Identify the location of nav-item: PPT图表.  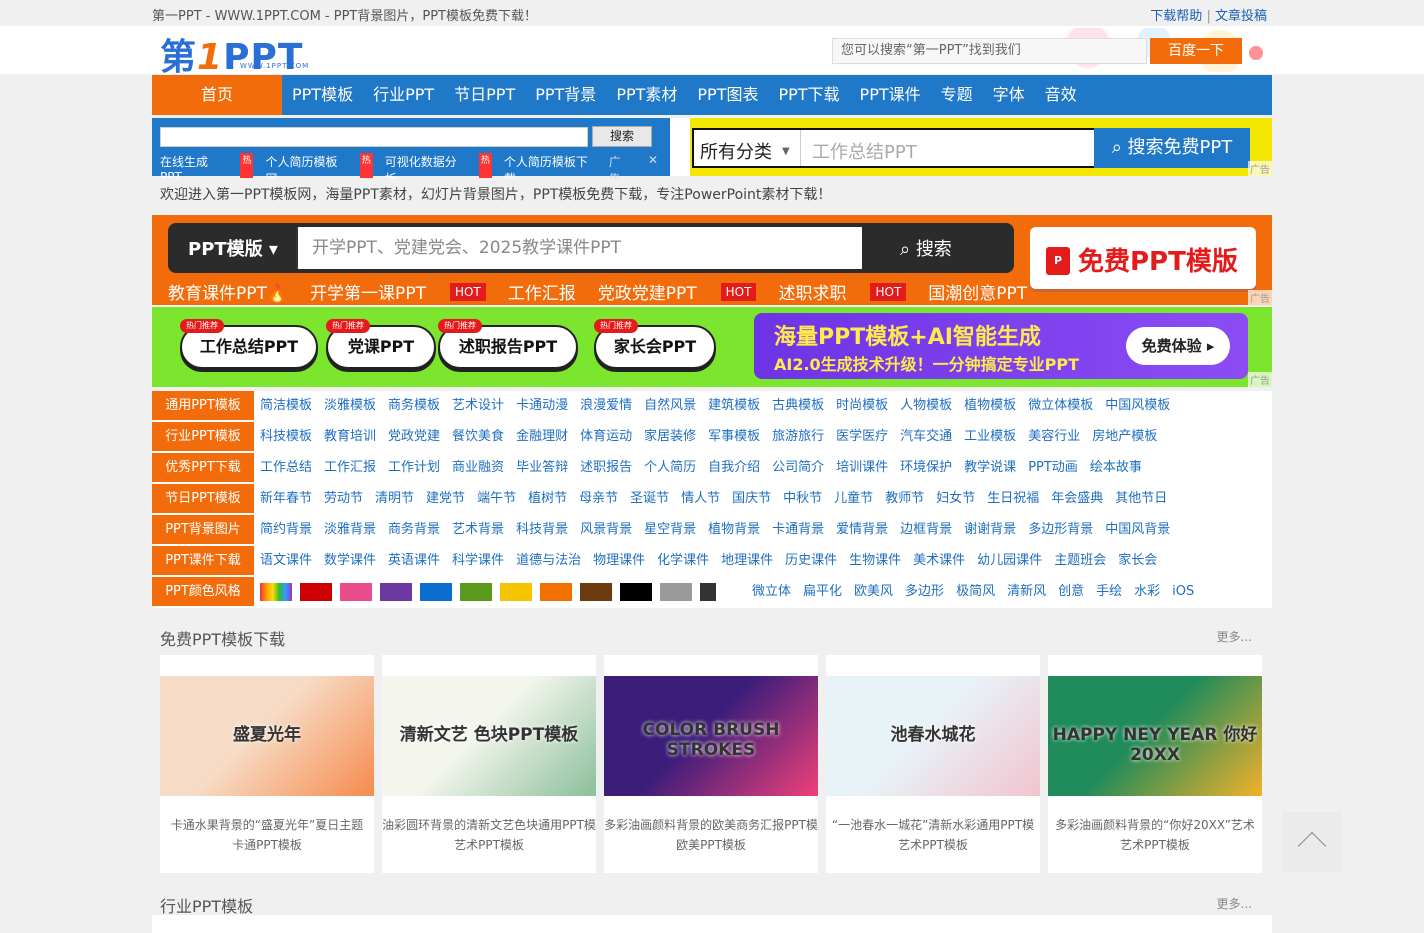
(727, 95).